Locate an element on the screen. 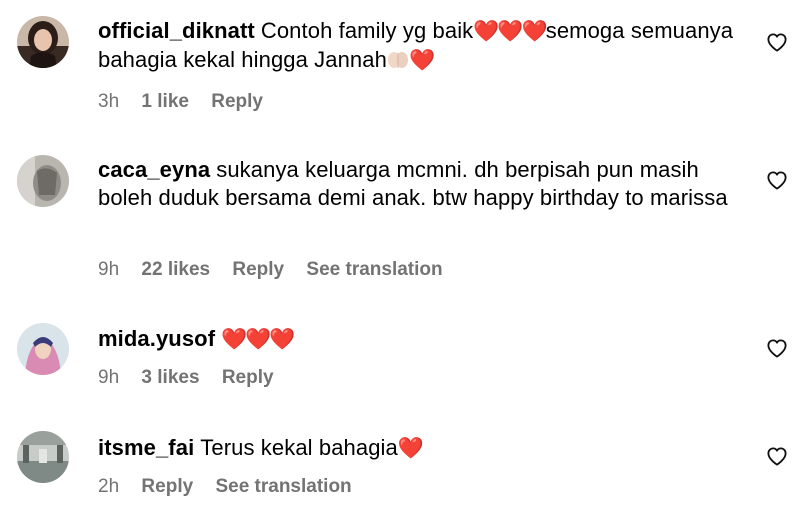 This screenshot has width=800, height=514. comment-username: caca_eyna is located at coordinates (154, 169).